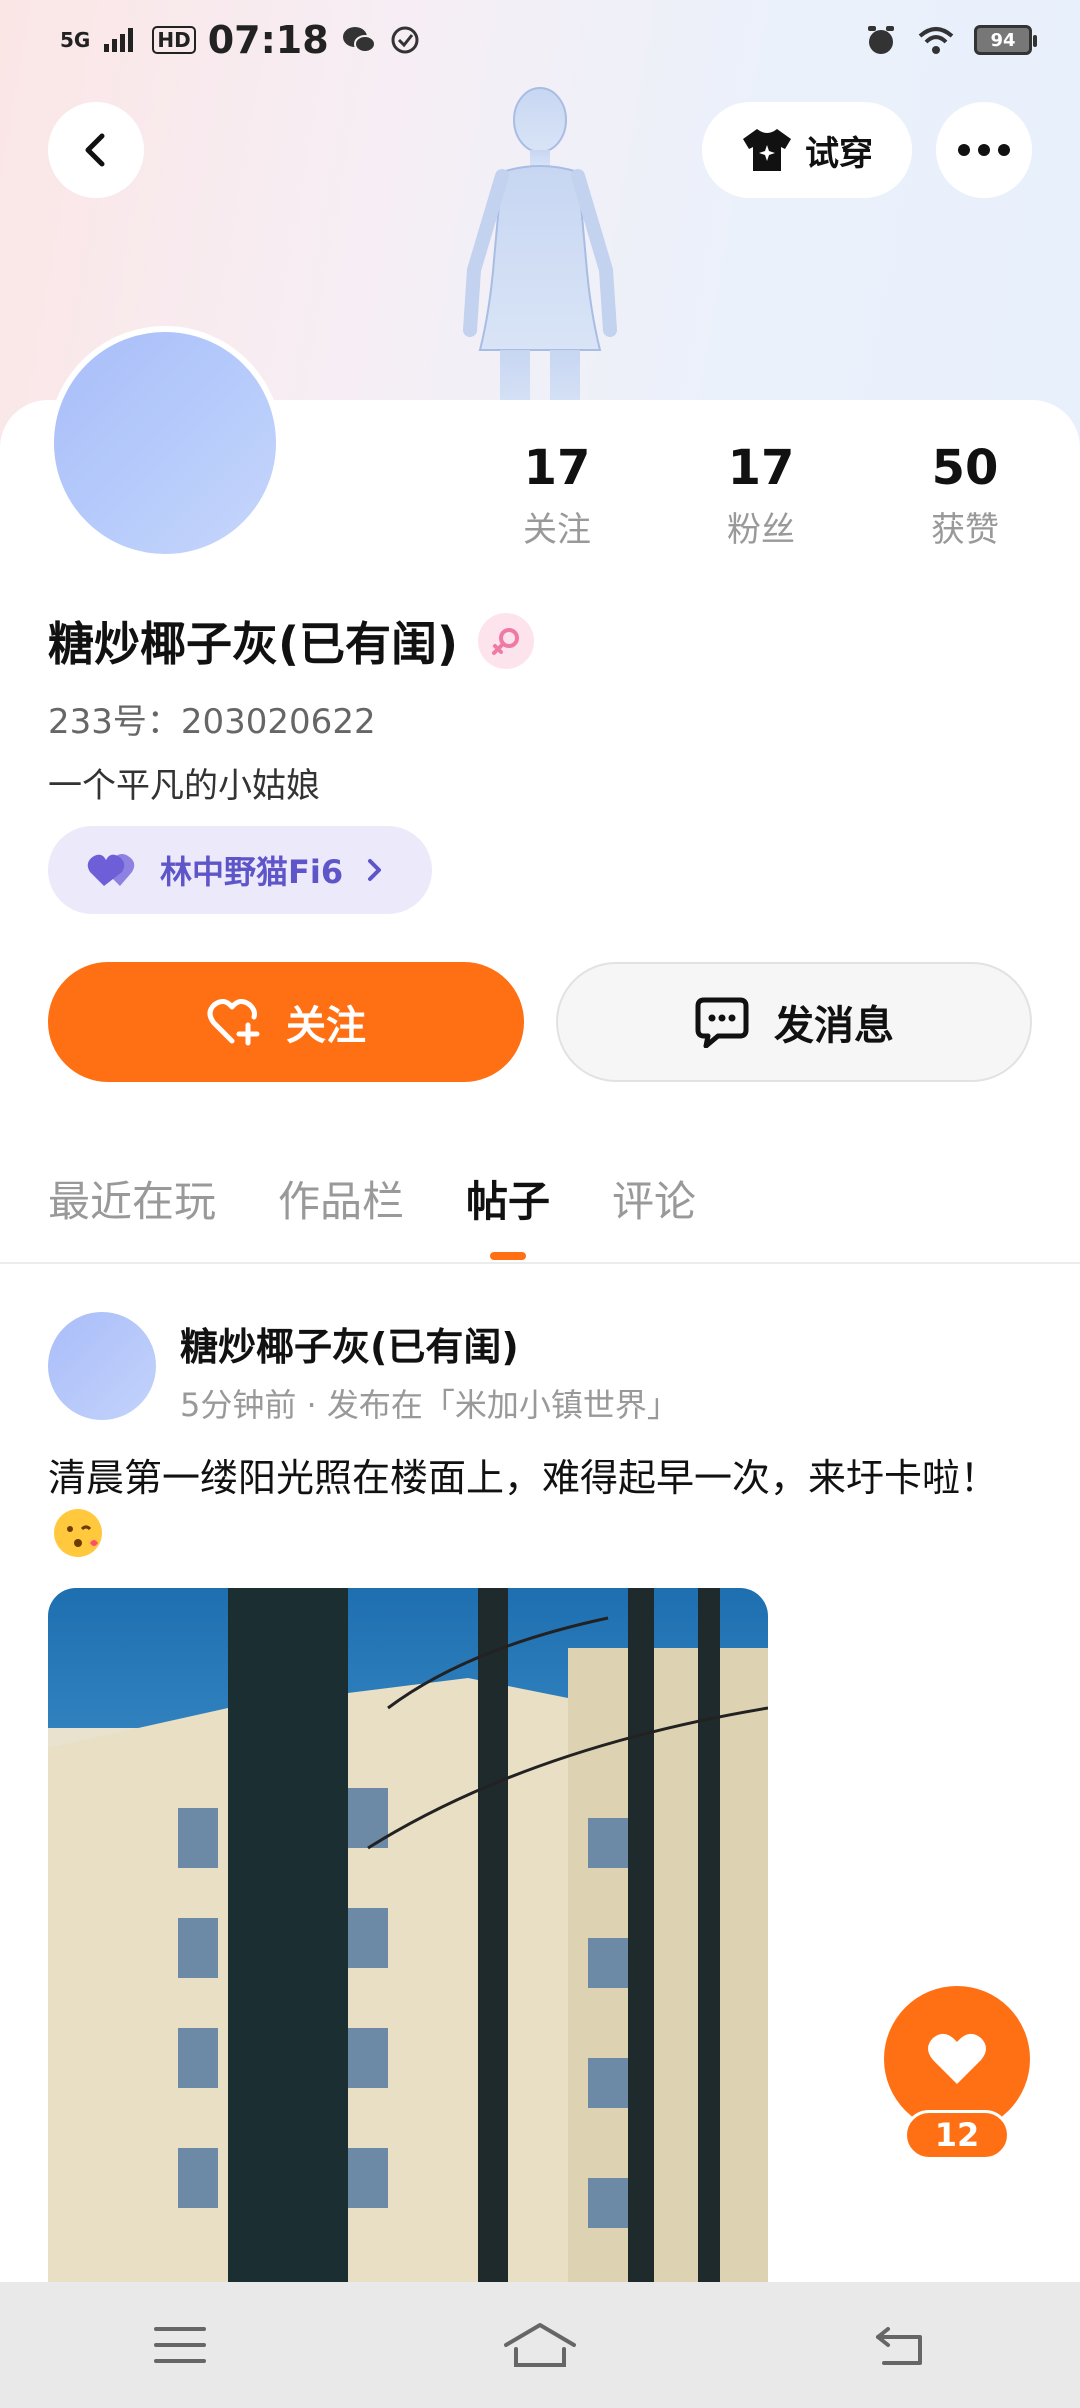 The image size is (1080, 2408). What do you see at coordinates (839, 153) in the screenshot?
I see `try-on-label: 试穿` at bounding box center [839, 153].